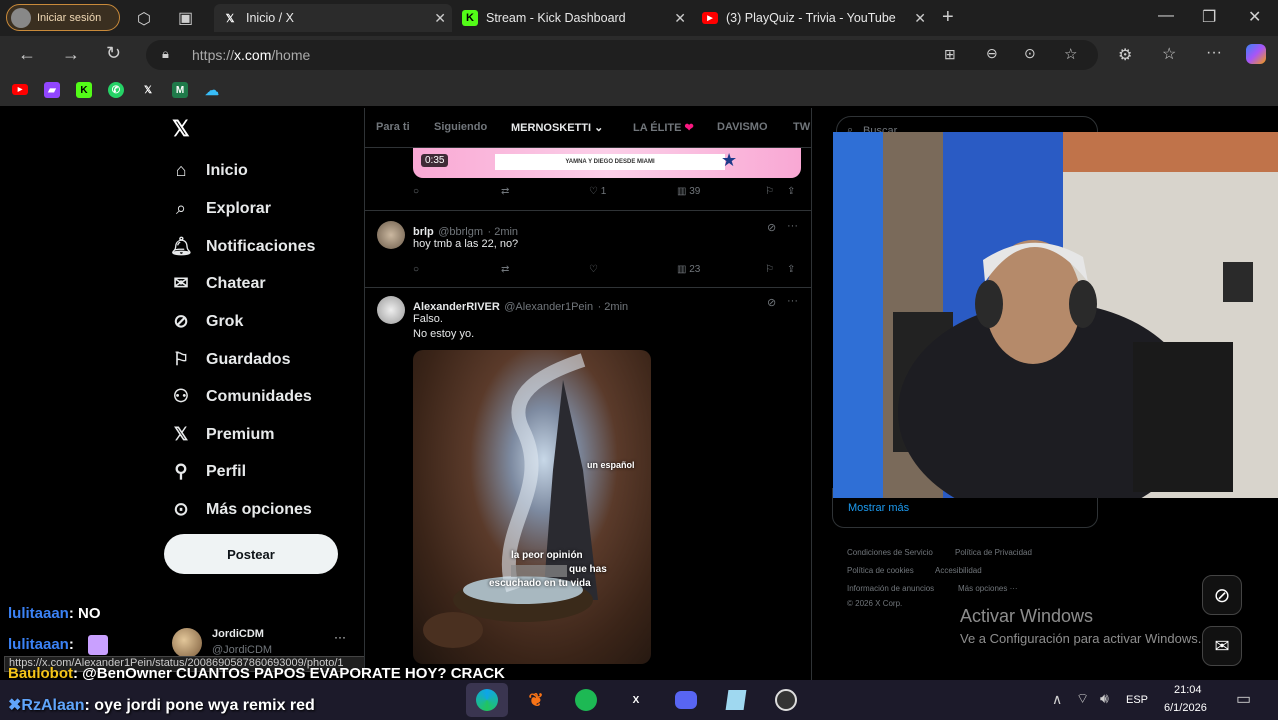  I want to click on workspaces-icon: ⬡, so click(144, 19).